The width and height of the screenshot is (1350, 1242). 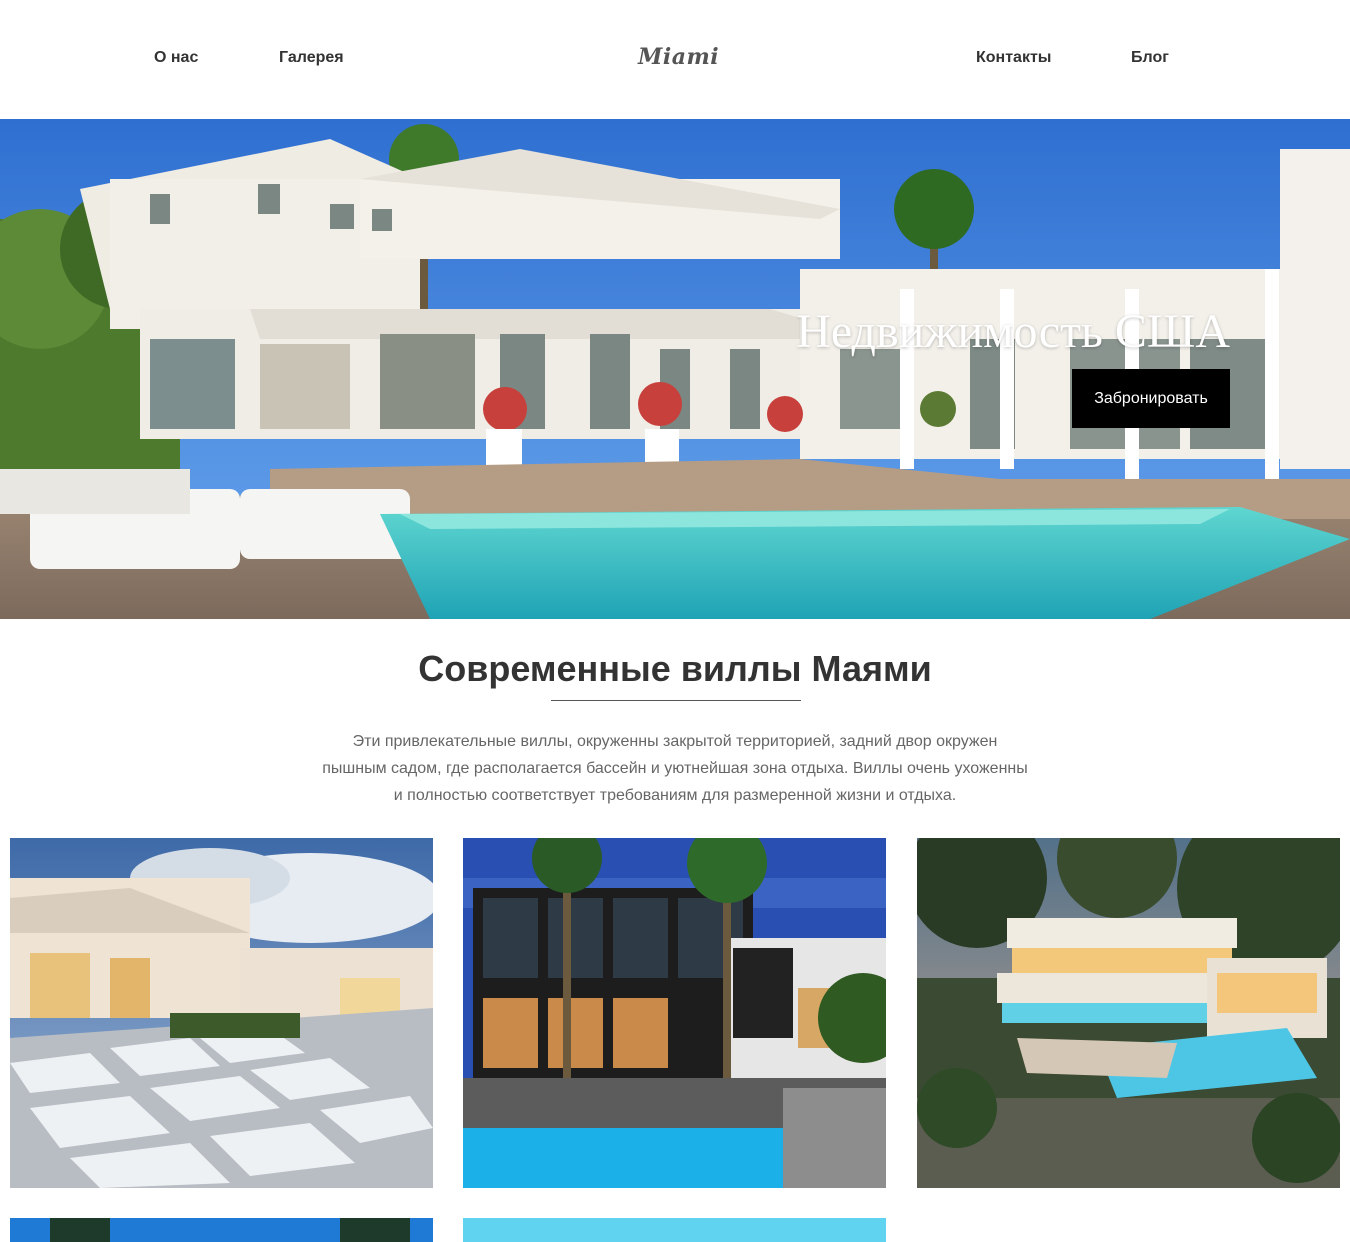 I want to click on gallery-item-palm, so click(x=221, y=1230).